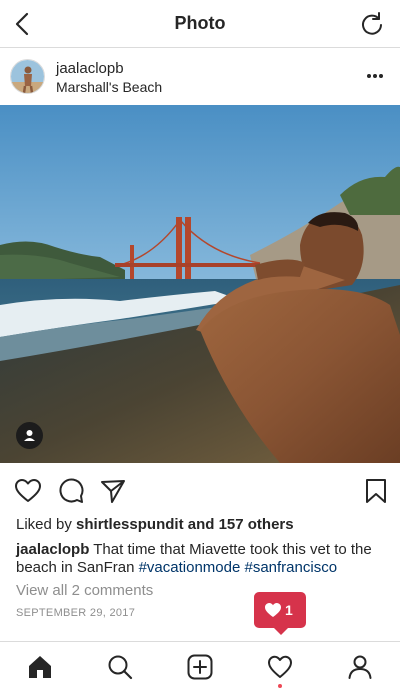  What do you see at coordinates (130, 524) in the screenshot?
I see `liked-by-user: shirtlesspundit` at bounding box center [130, 524].